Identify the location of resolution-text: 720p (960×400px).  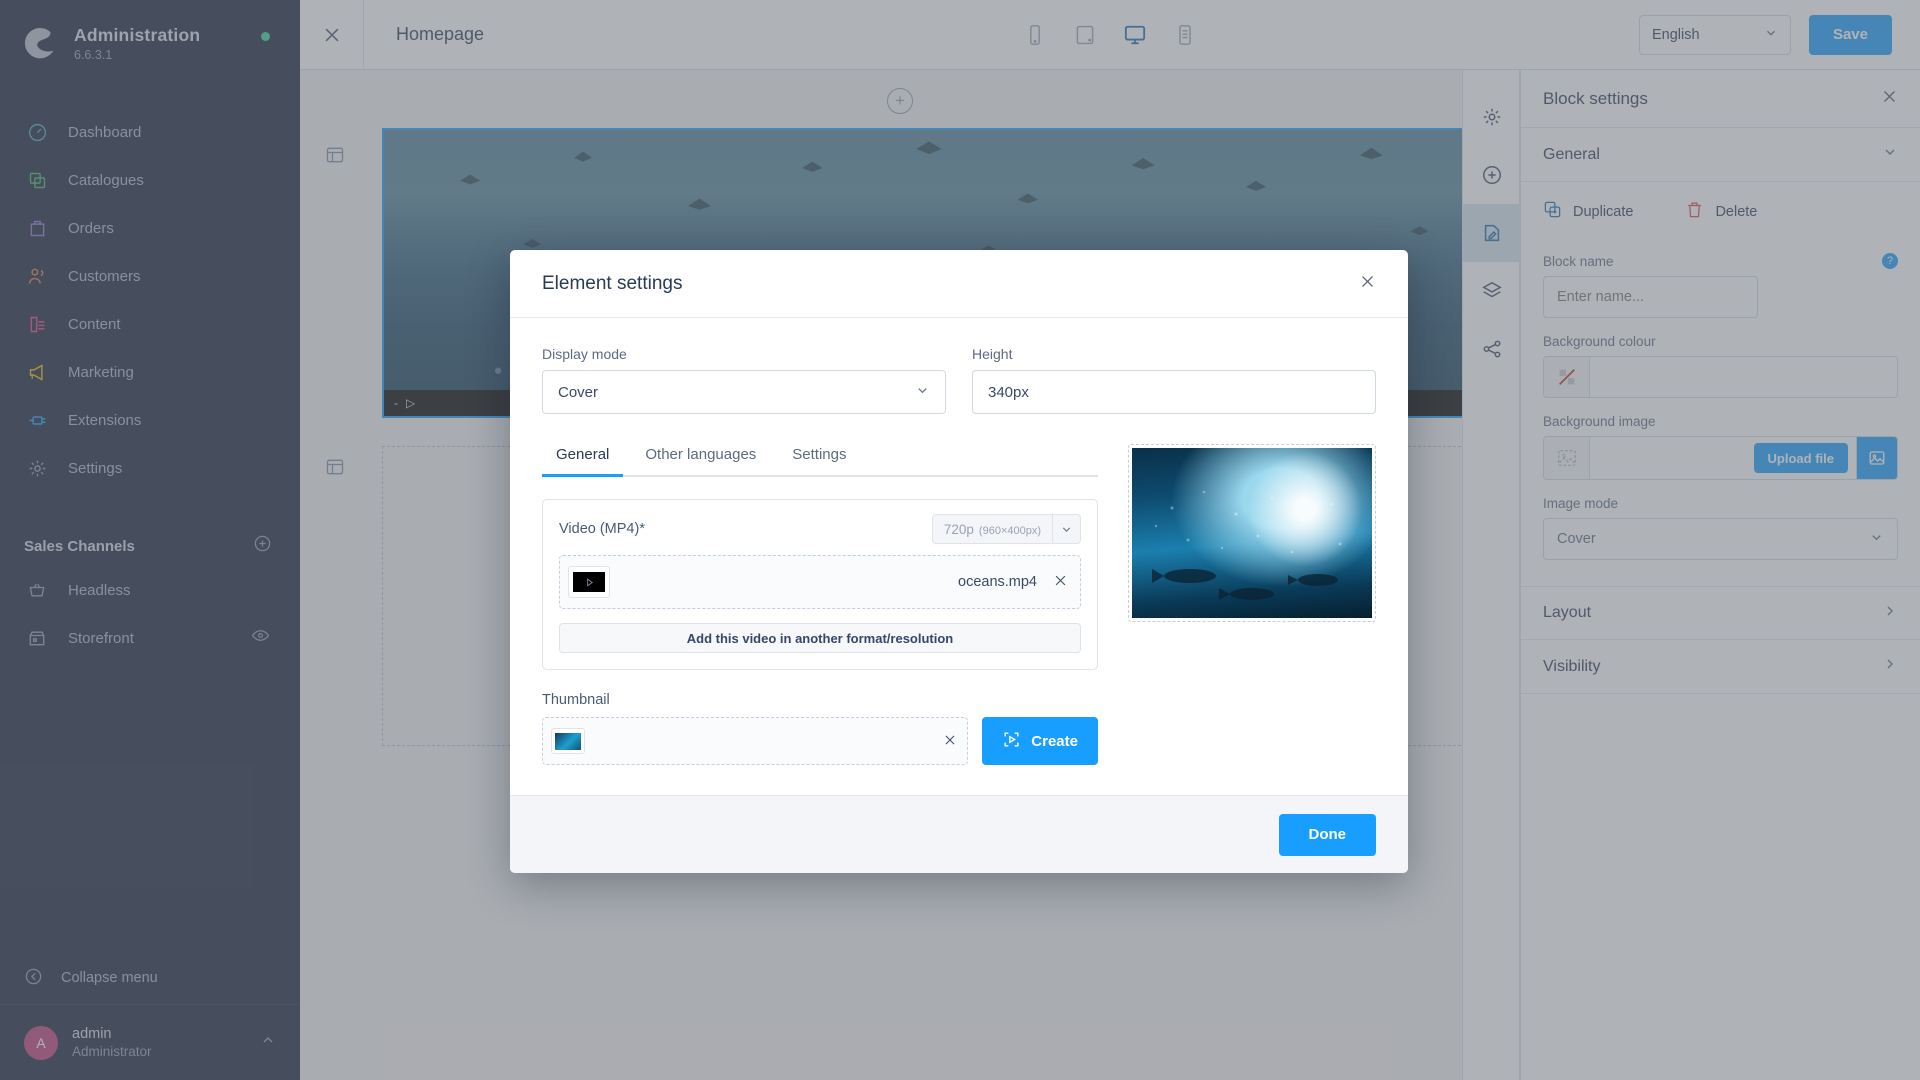
(992, 529).